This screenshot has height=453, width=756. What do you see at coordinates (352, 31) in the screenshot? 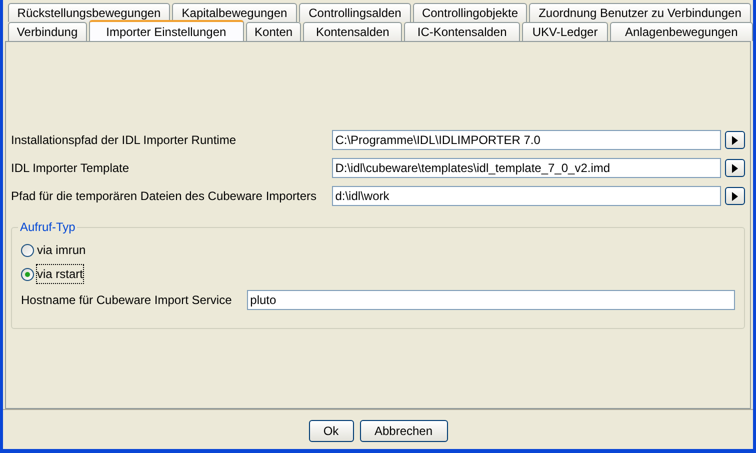
I see `tab: Kontensalden` at bounding box center [352, 31].